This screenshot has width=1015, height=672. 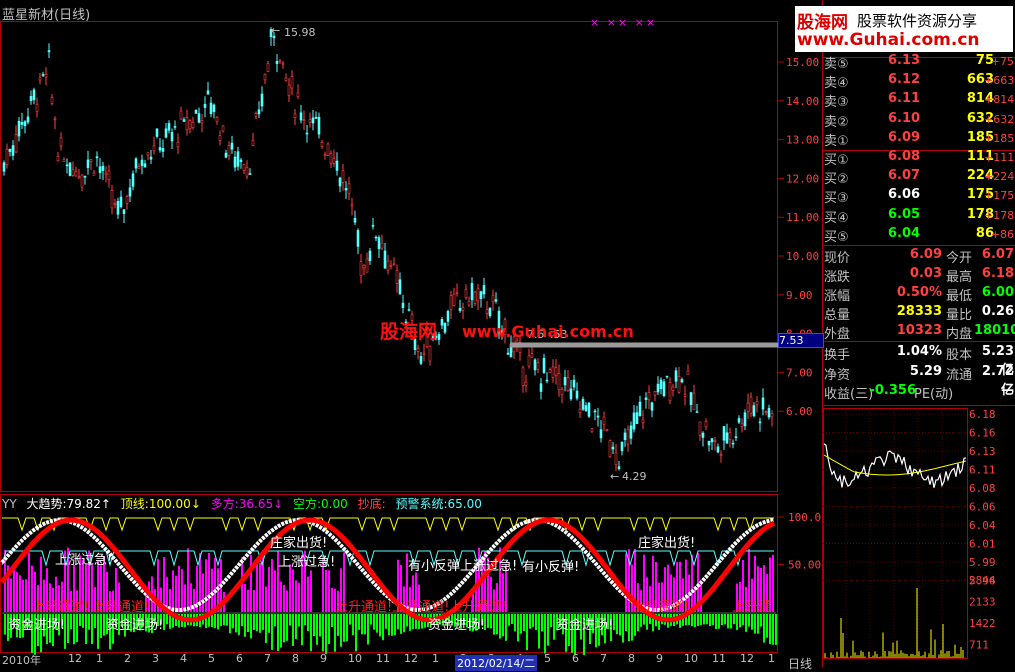 I want to click on order-book-row: 卖⑤ 6.13 75 +75, so click(x=919, y=62).